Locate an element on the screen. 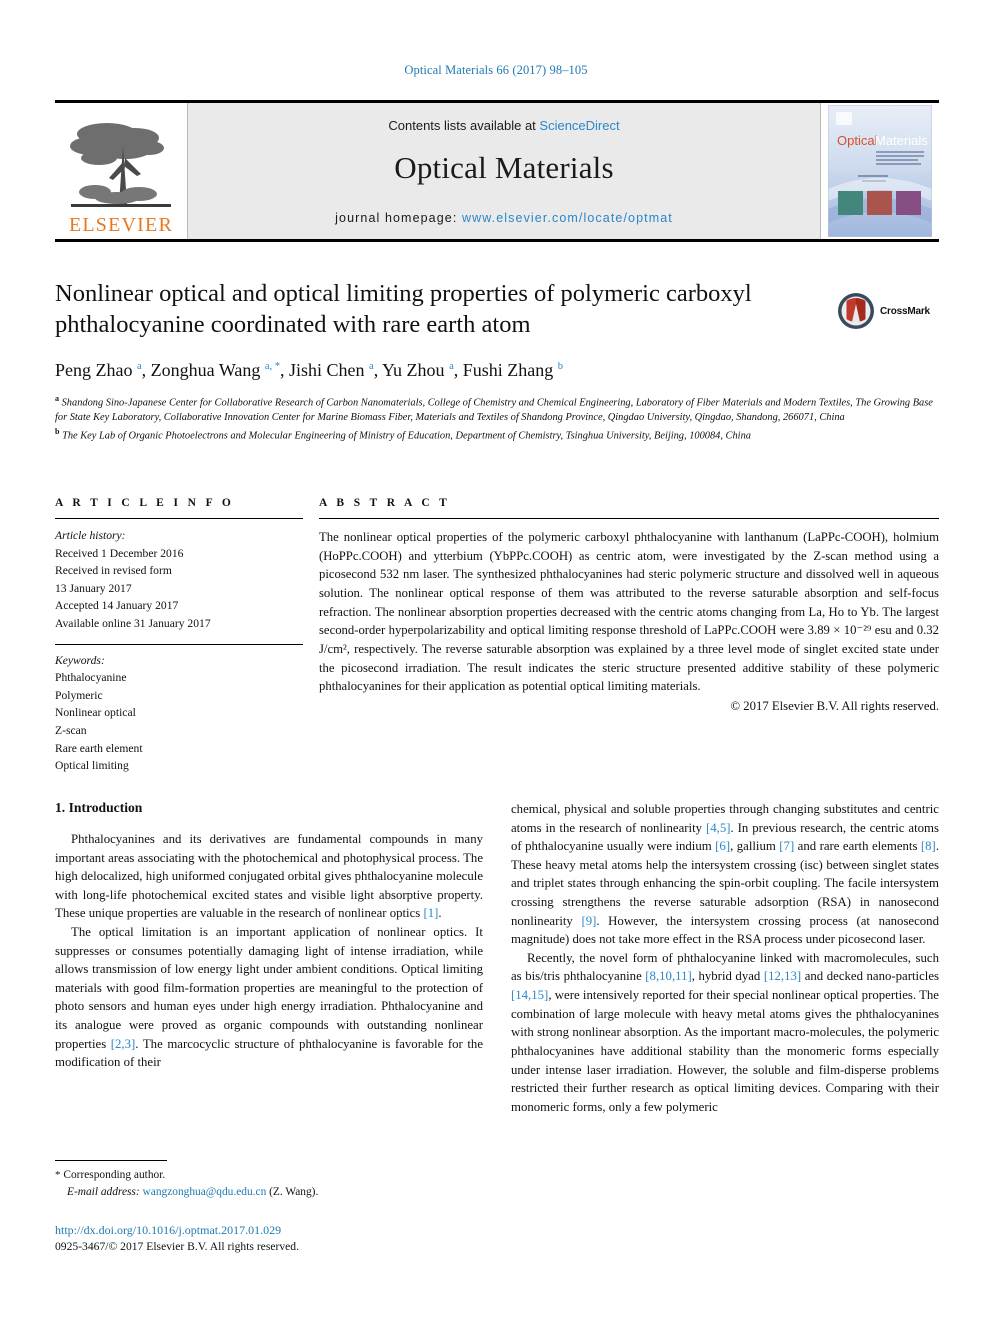 Image resolution: width=992 pixels, height=1323 pixels. keyword-item: Z-scan is located at coordinates (71, 731).